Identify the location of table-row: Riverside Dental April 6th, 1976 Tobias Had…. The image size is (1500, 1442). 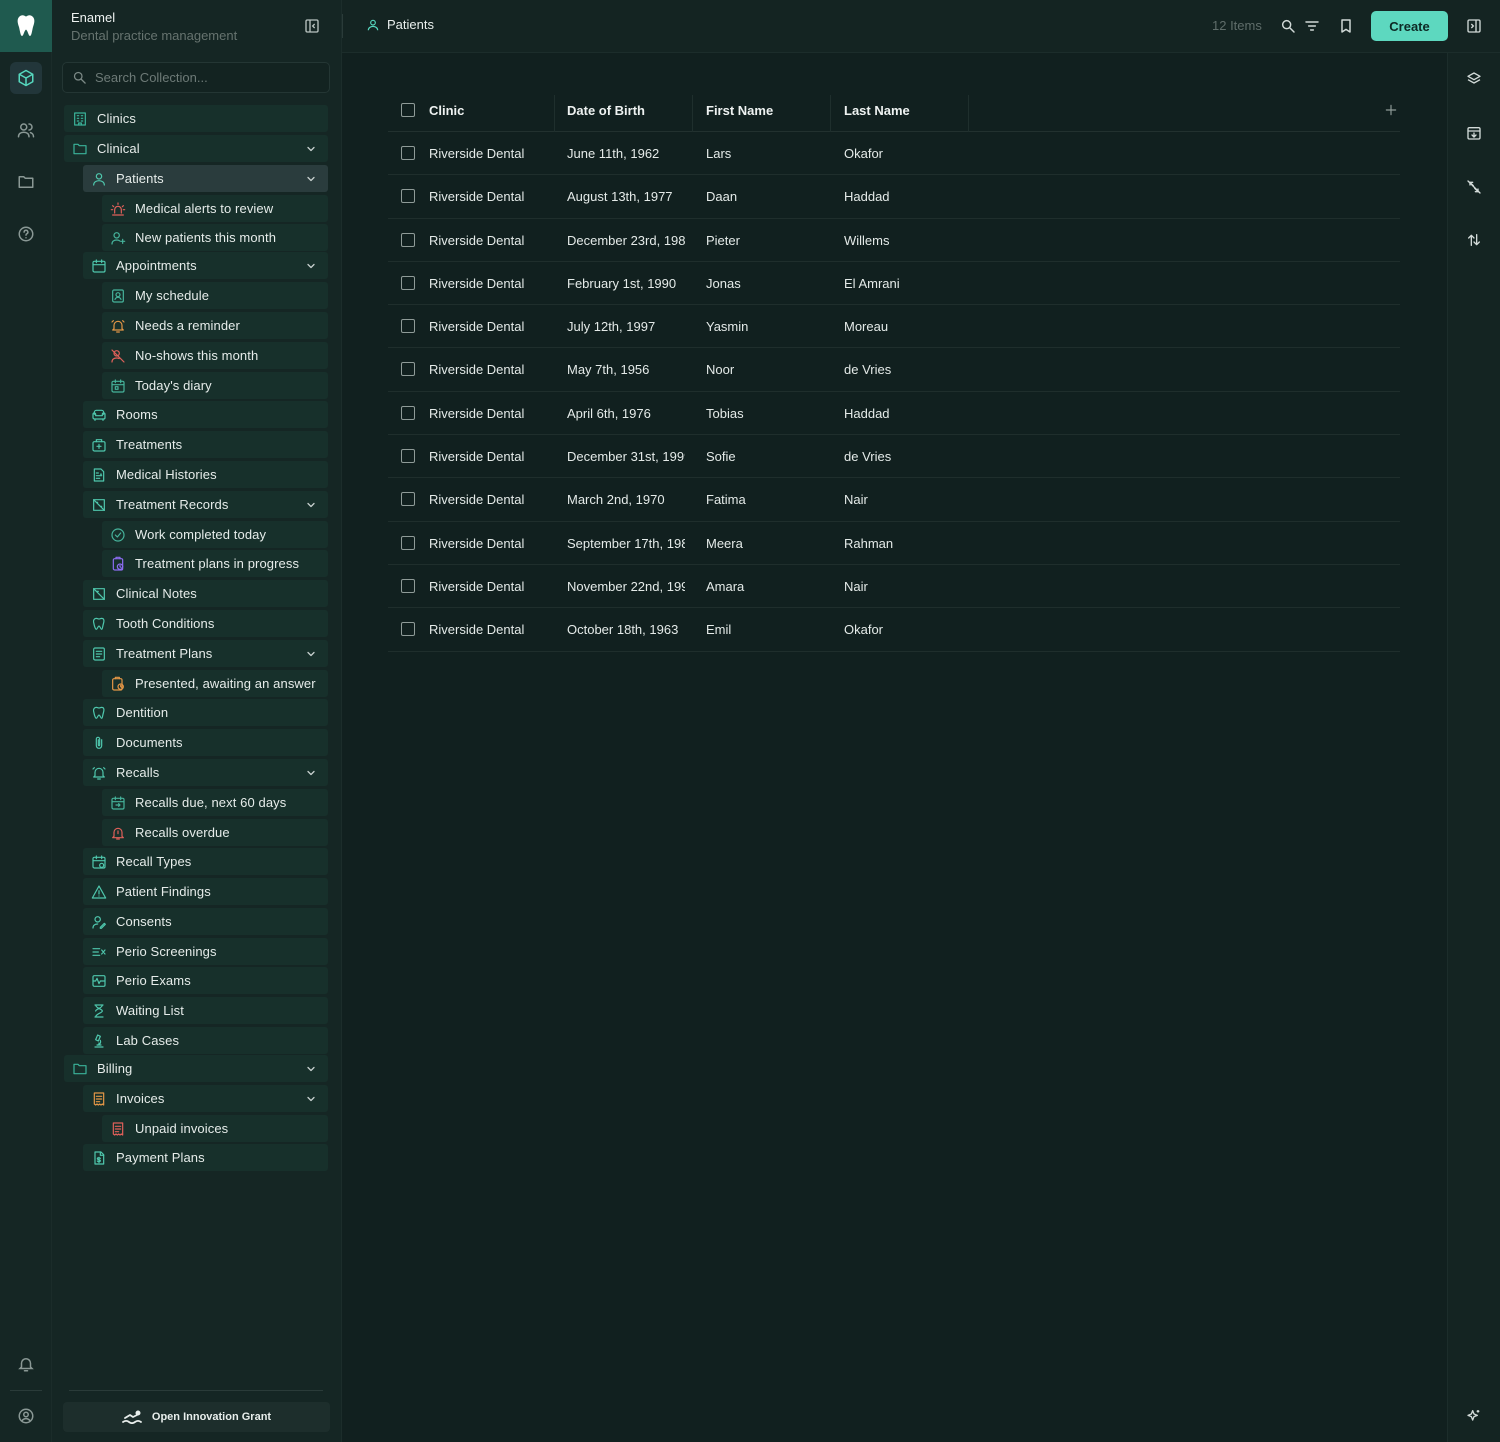
(894, 414).